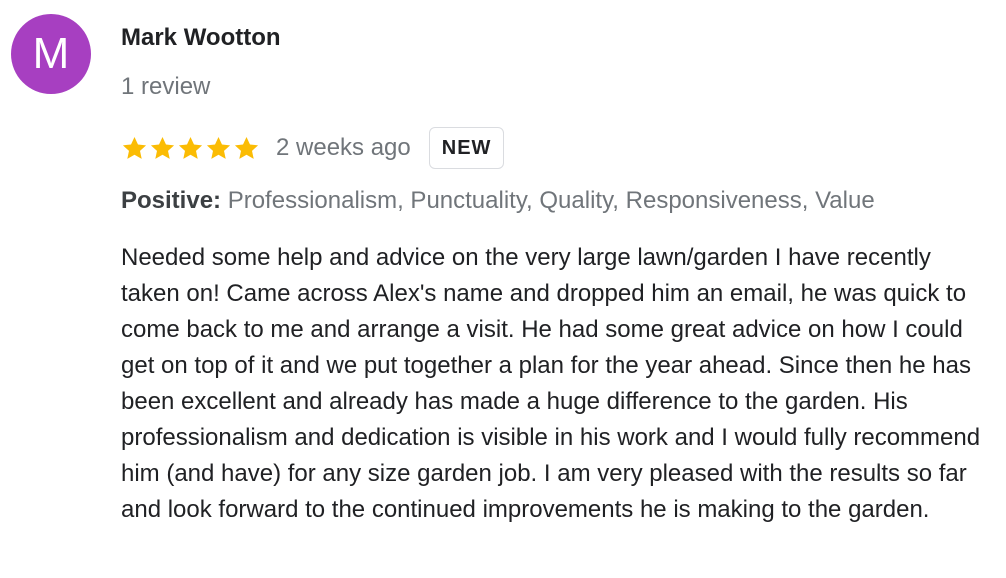  Describe the element at coordinates (171, 200) in the screenshot. I see `attributes-label: Positive:` at that location.